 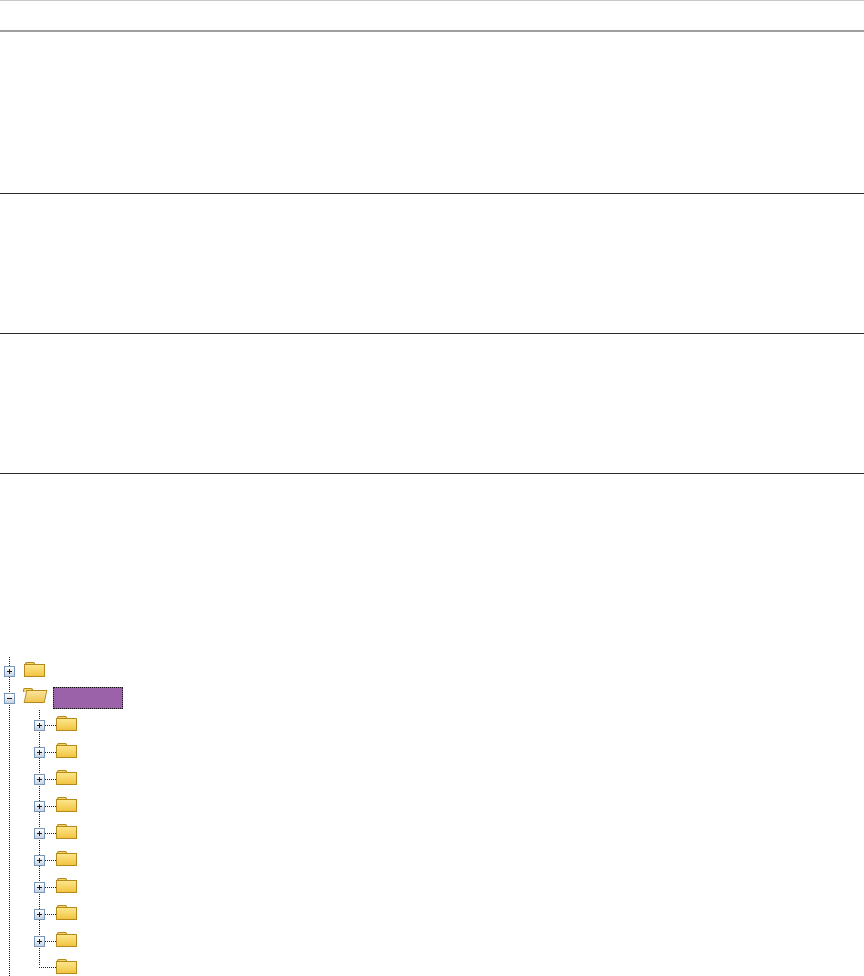 I want to click on header-strip, so click(x=432, y=16).